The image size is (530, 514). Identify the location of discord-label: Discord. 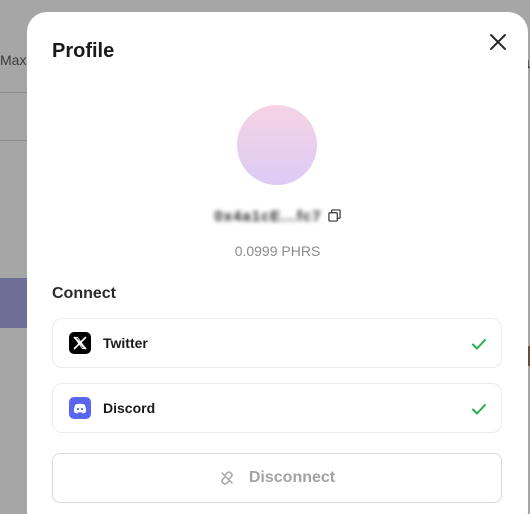
(129, 408).